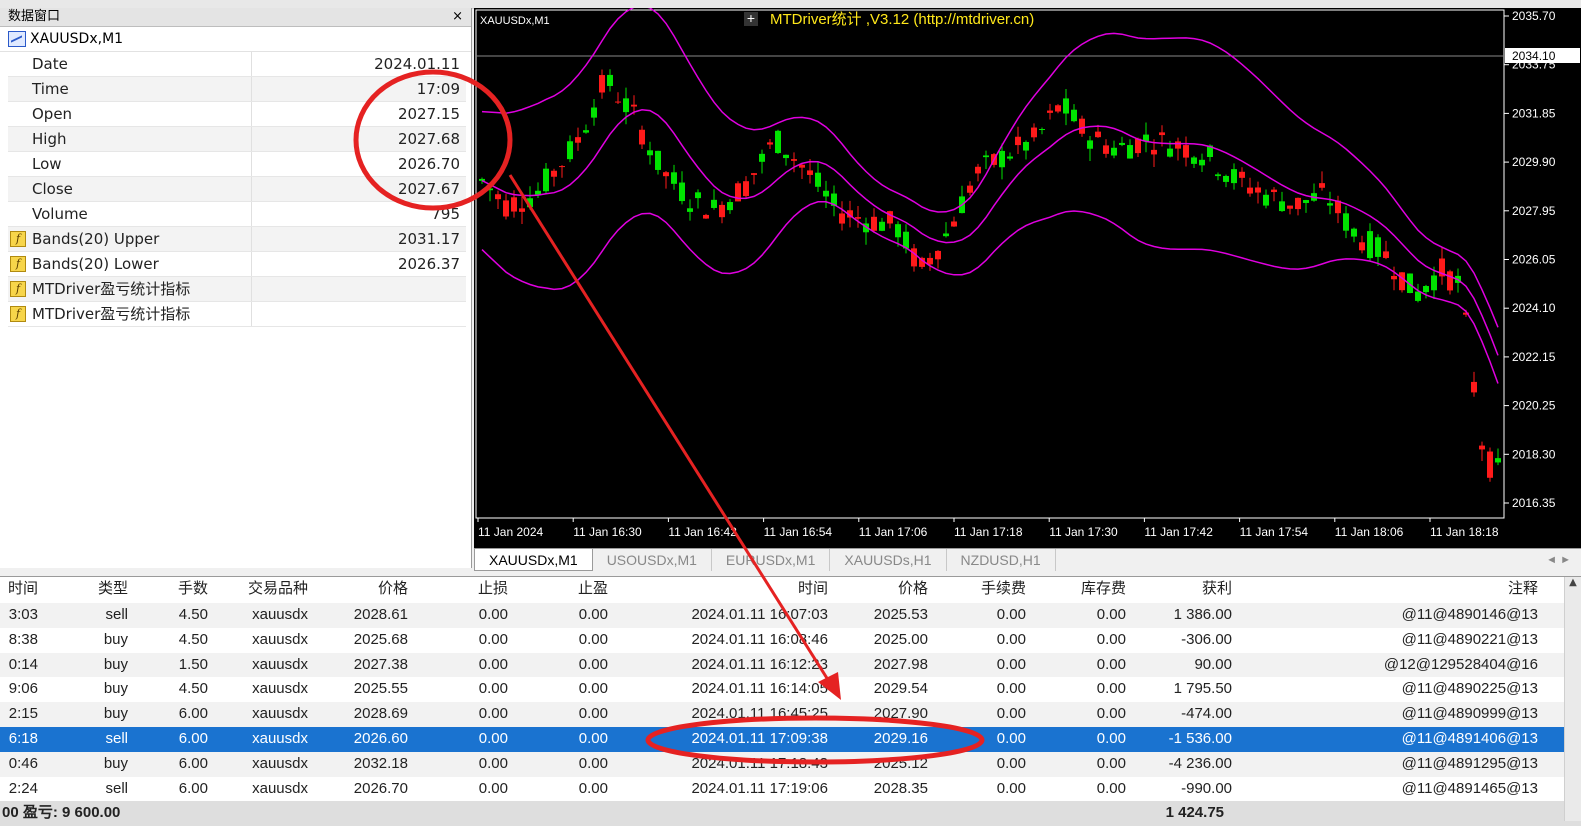 The width and height of the screenshot is (1581, 826). What do you see at coordinates (900, 763) in the screenshot?
I see `table-cell: 2025.12` at bounding box center [900, 763].